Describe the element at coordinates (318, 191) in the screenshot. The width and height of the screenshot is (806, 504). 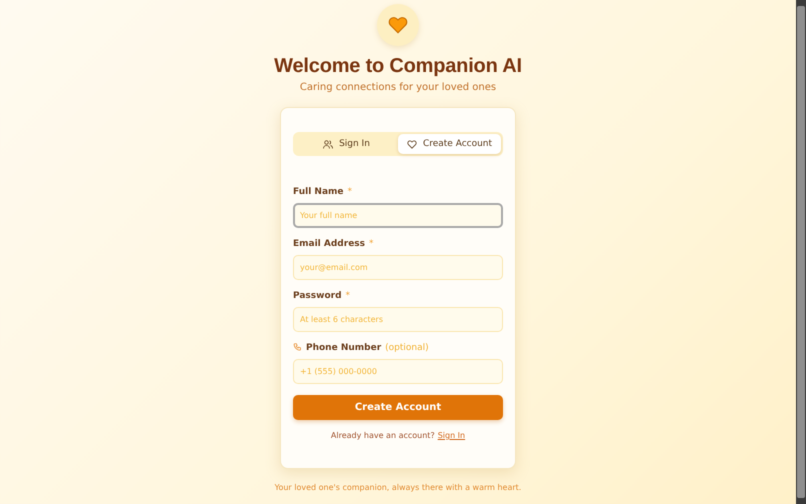
I see `field-label: Full Name` at that location.